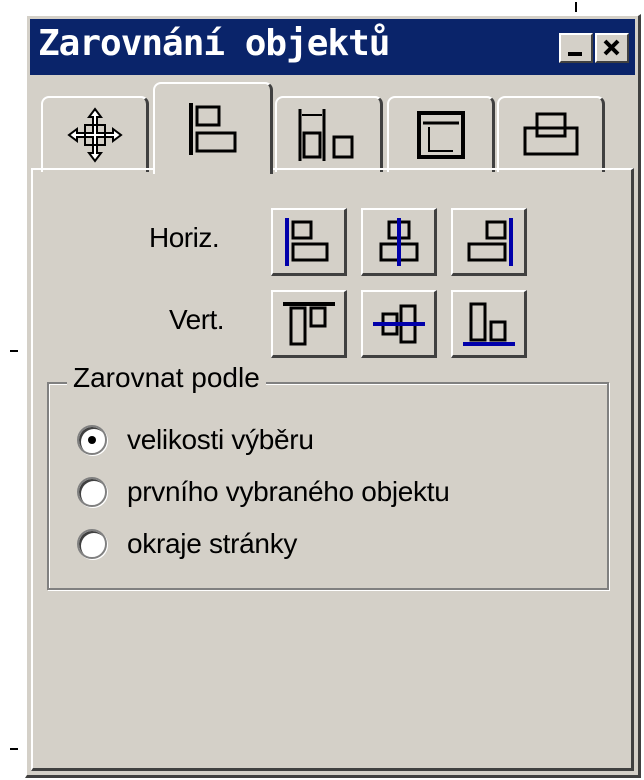 Image resolution: width=644 pixels, height=780 pixels. I want to click on distribute-icon, so click(325, 135).